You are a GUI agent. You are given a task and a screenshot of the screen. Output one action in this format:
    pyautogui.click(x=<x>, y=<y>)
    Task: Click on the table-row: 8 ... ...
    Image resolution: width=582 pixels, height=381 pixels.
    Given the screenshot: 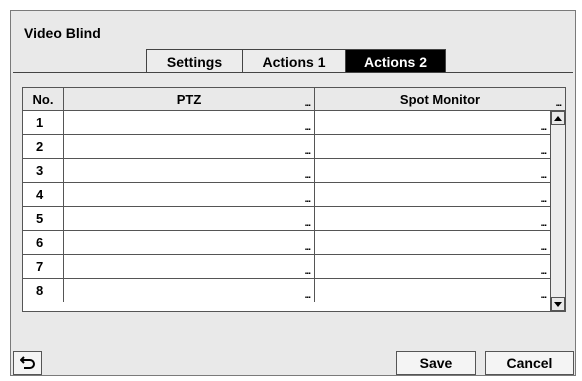 What is the action you would take?
    pyautogui.click(x=287, y=291)
    